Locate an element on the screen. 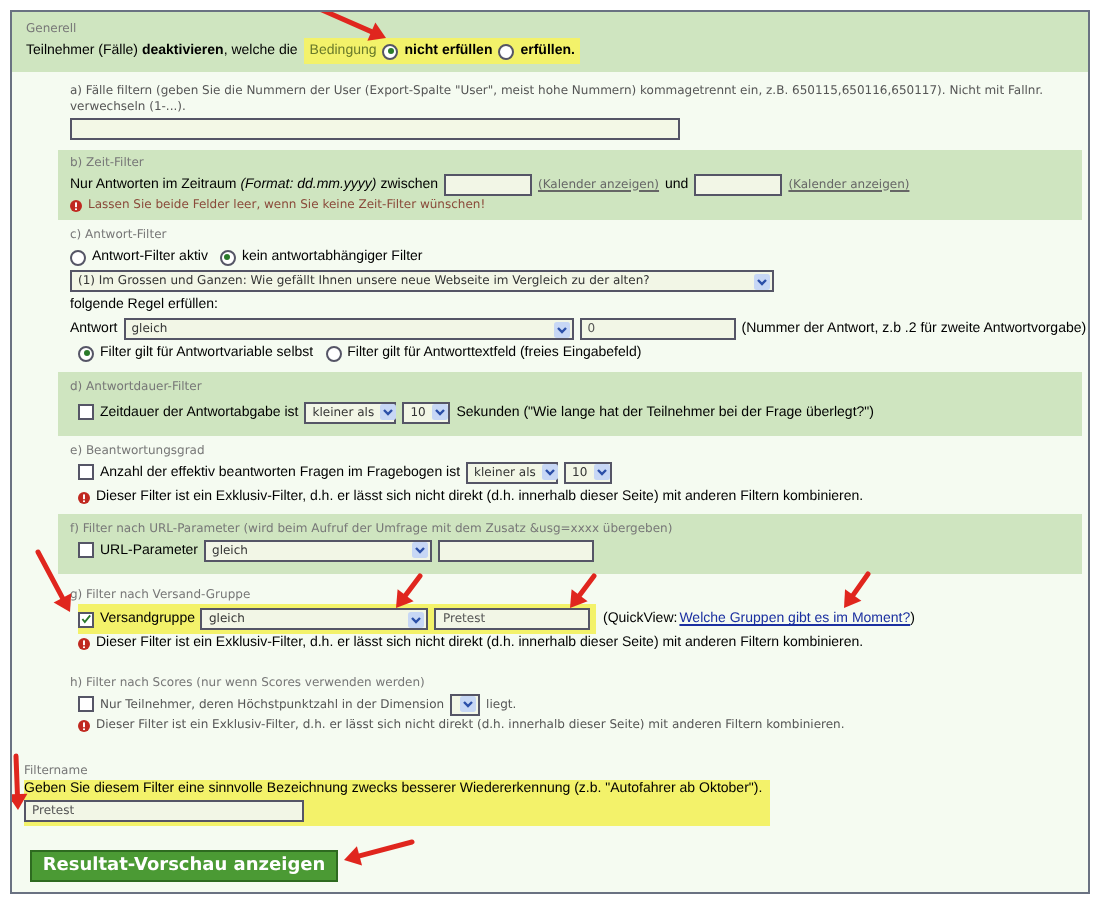 This screenshot has height=904, width=1100. dropdown is located at coordinates (465, 704).